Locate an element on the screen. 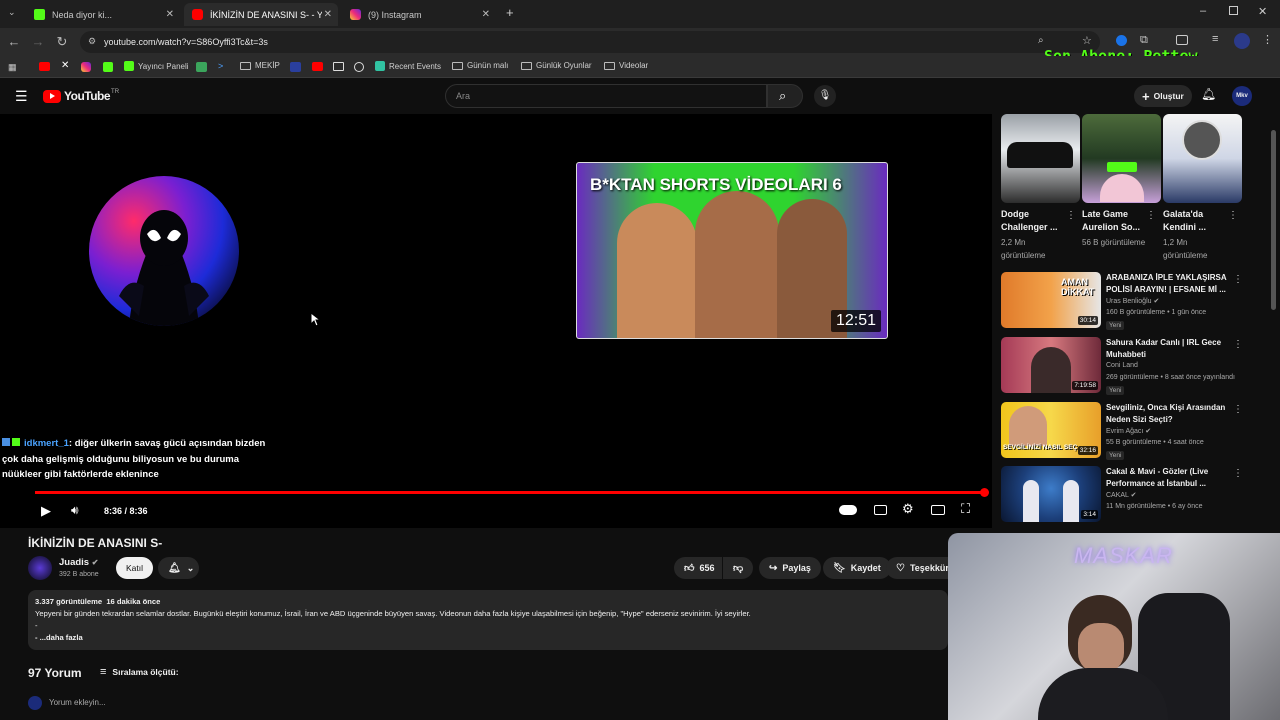 This screenshot has width=1280, height=720. hamburger-menu-icon: ☰ is located at coordinates (21, 96).